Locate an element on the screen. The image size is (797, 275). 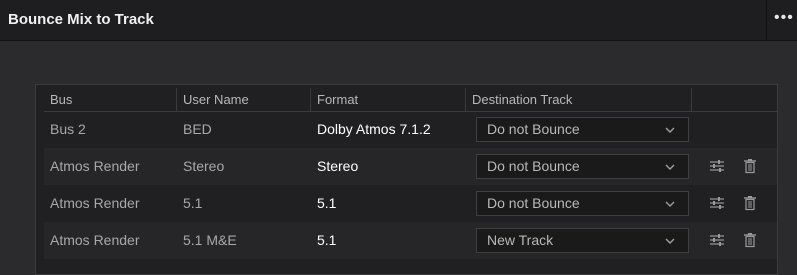
panel-titlebar: Bounce Mix to Track ••• is located at coordinates (398, 20).